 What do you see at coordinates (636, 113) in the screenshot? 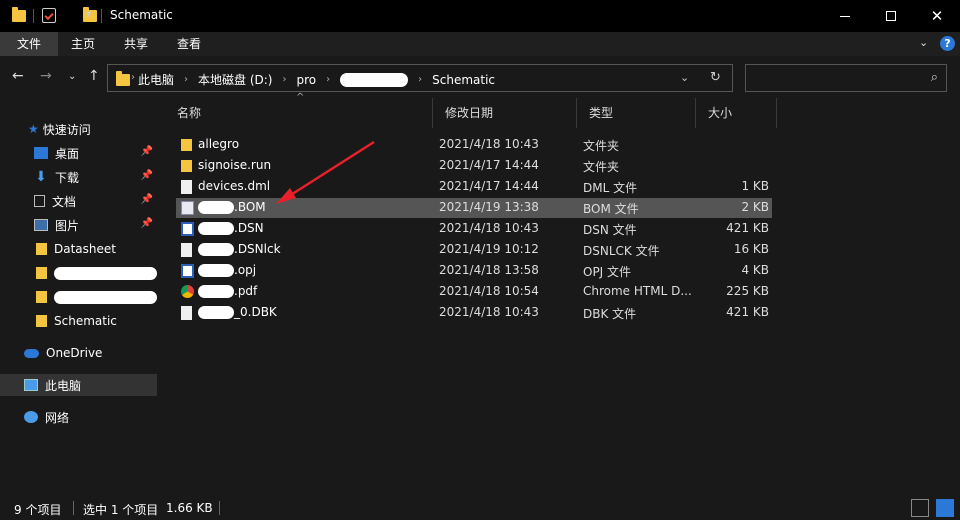
I see `column-header-type: 类型` at bounding box center [636, 113].